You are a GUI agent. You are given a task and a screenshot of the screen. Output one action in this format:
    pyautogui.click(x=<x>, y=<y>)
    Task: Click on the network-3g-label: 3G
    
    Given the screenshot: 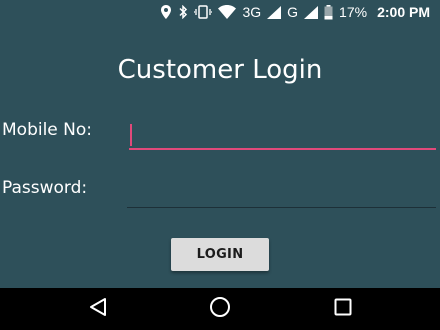 What is the action you would take?
    pyautogui.click(x=252, y=12)
    